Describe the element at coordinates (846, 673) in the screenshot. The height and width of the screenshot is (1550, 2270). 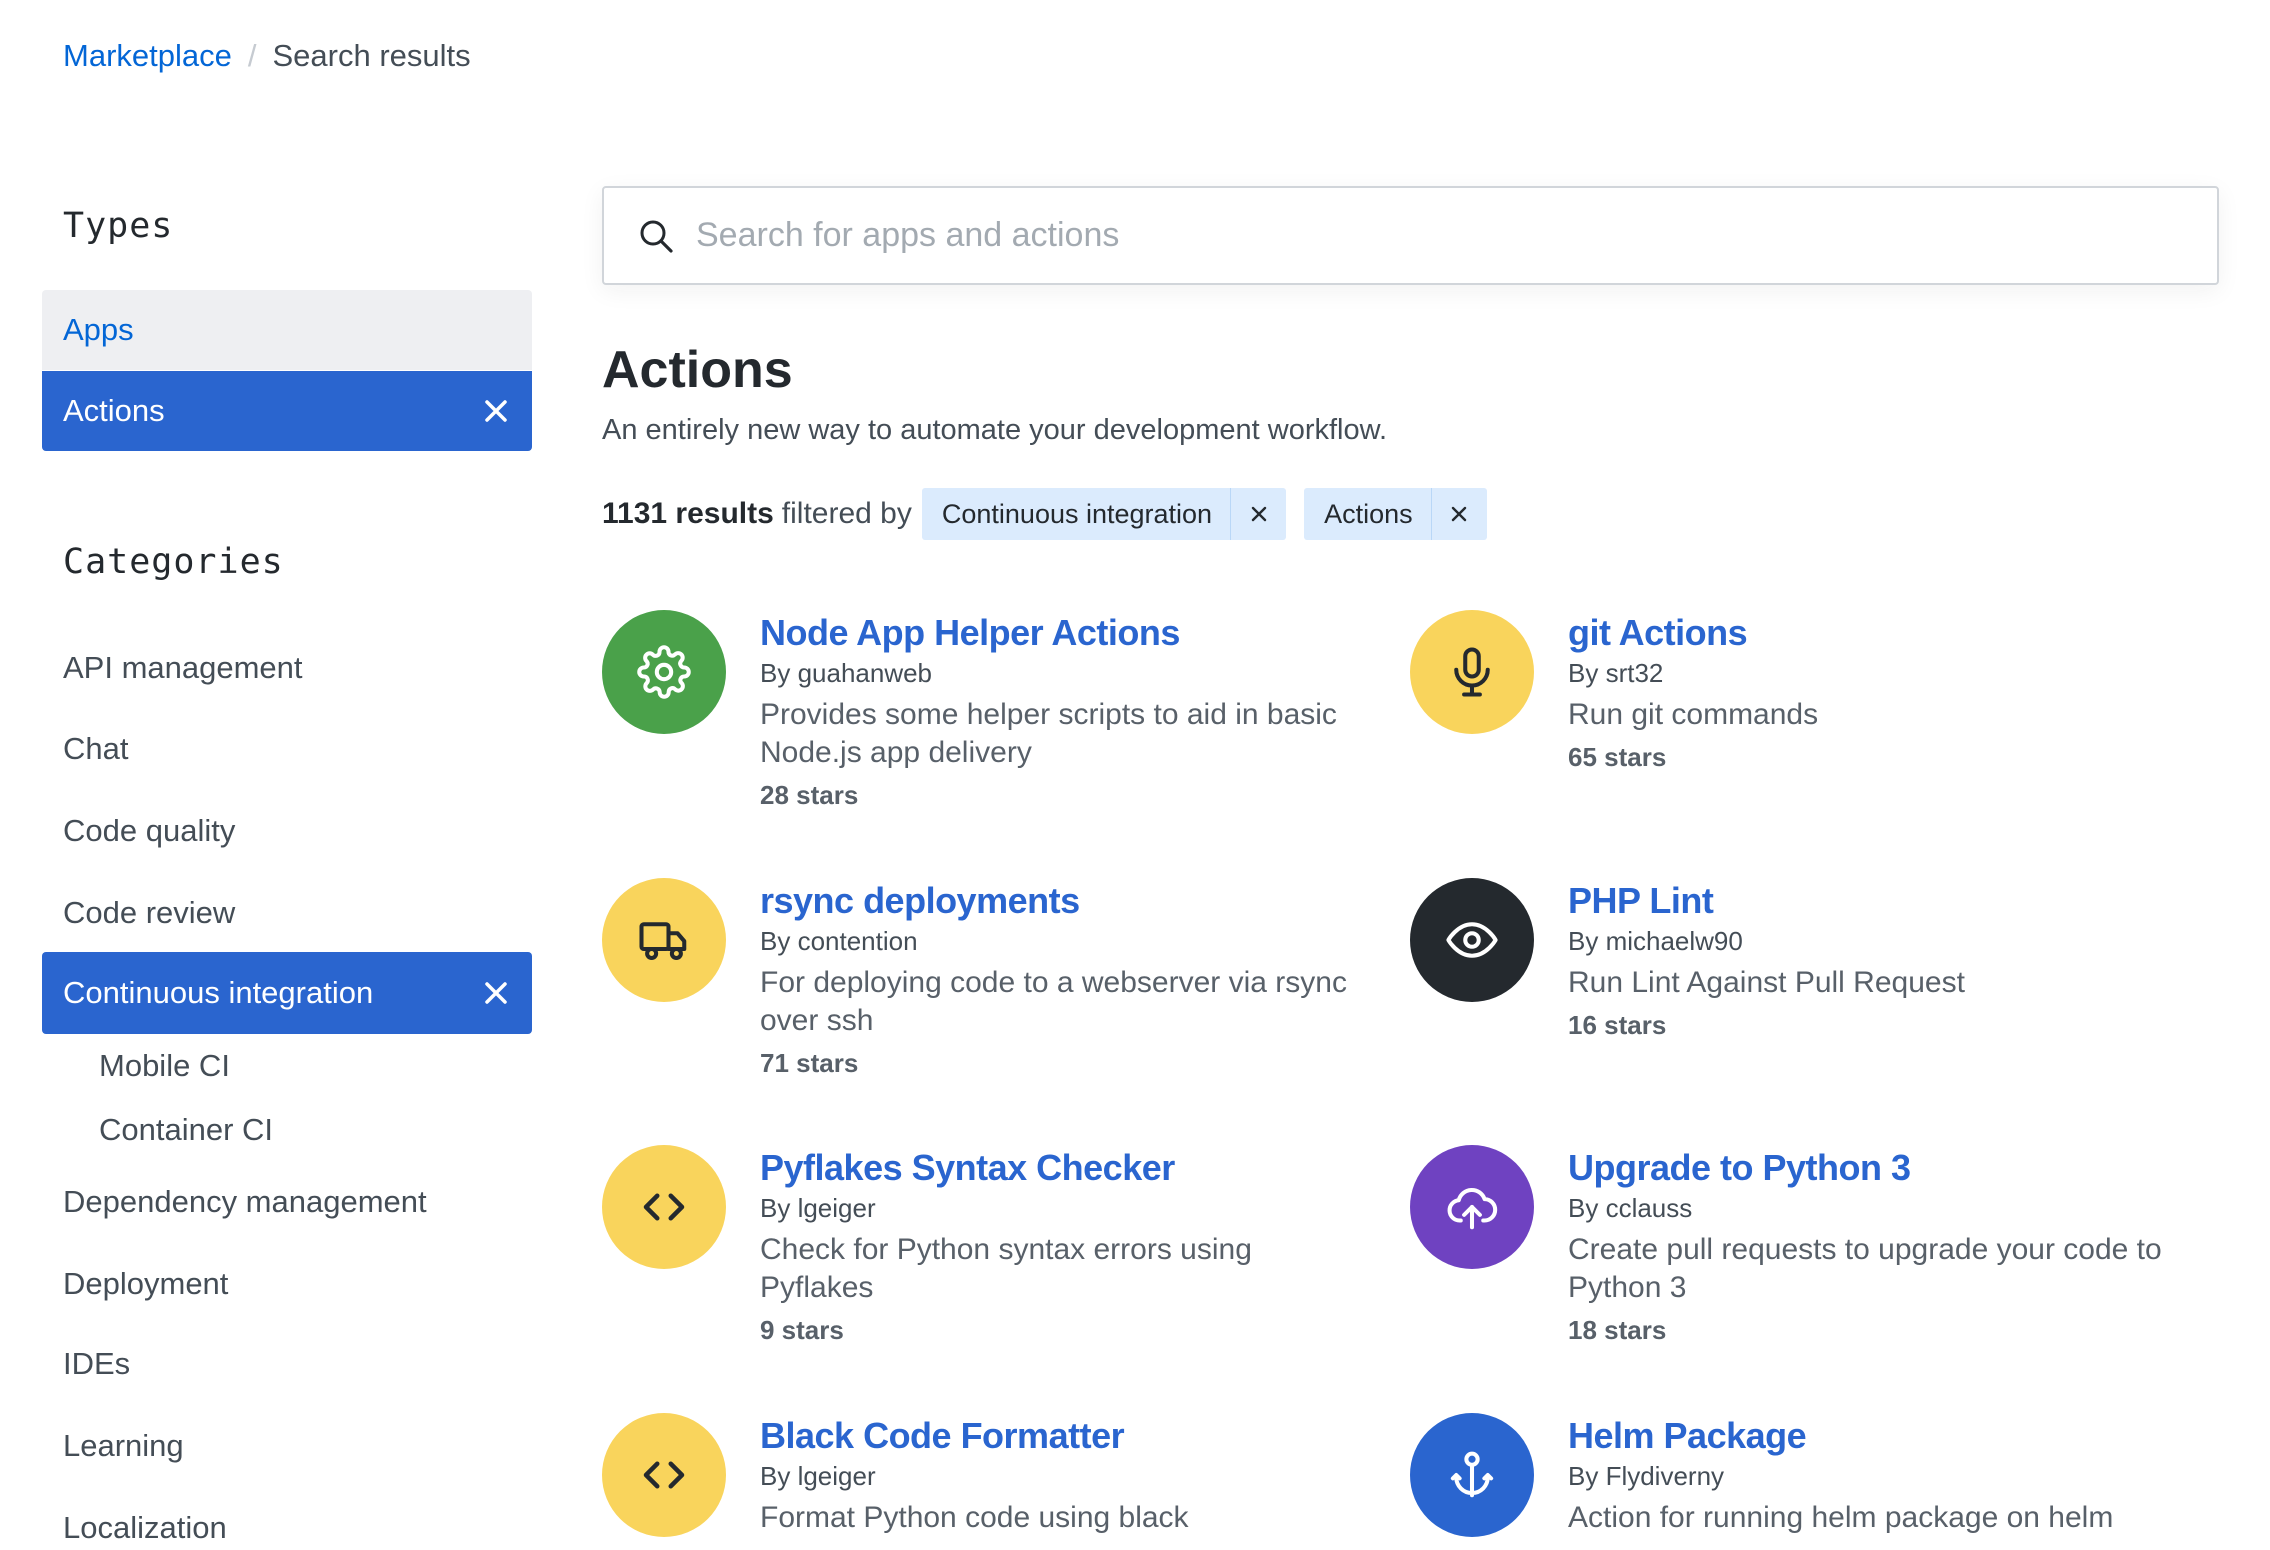
I see `action-author: By guahanweb` at that location.